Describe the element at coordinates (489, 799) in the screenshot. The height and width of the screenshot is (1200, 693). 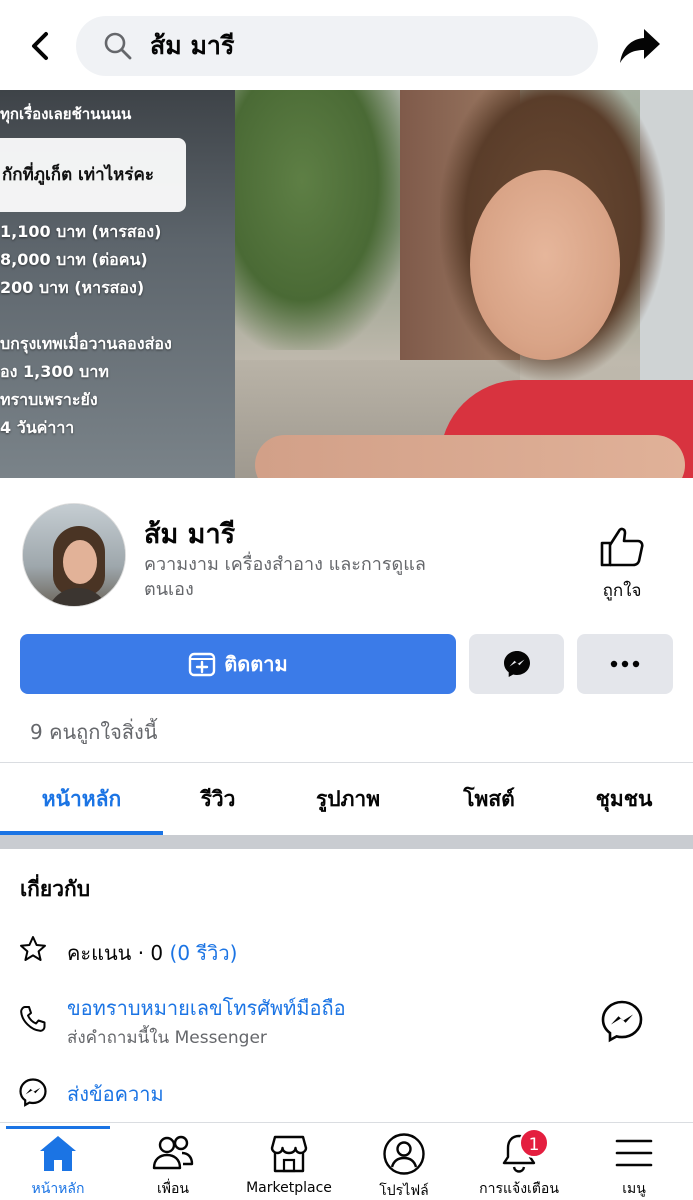
I see `tab-posts: โพสต์` at that location.